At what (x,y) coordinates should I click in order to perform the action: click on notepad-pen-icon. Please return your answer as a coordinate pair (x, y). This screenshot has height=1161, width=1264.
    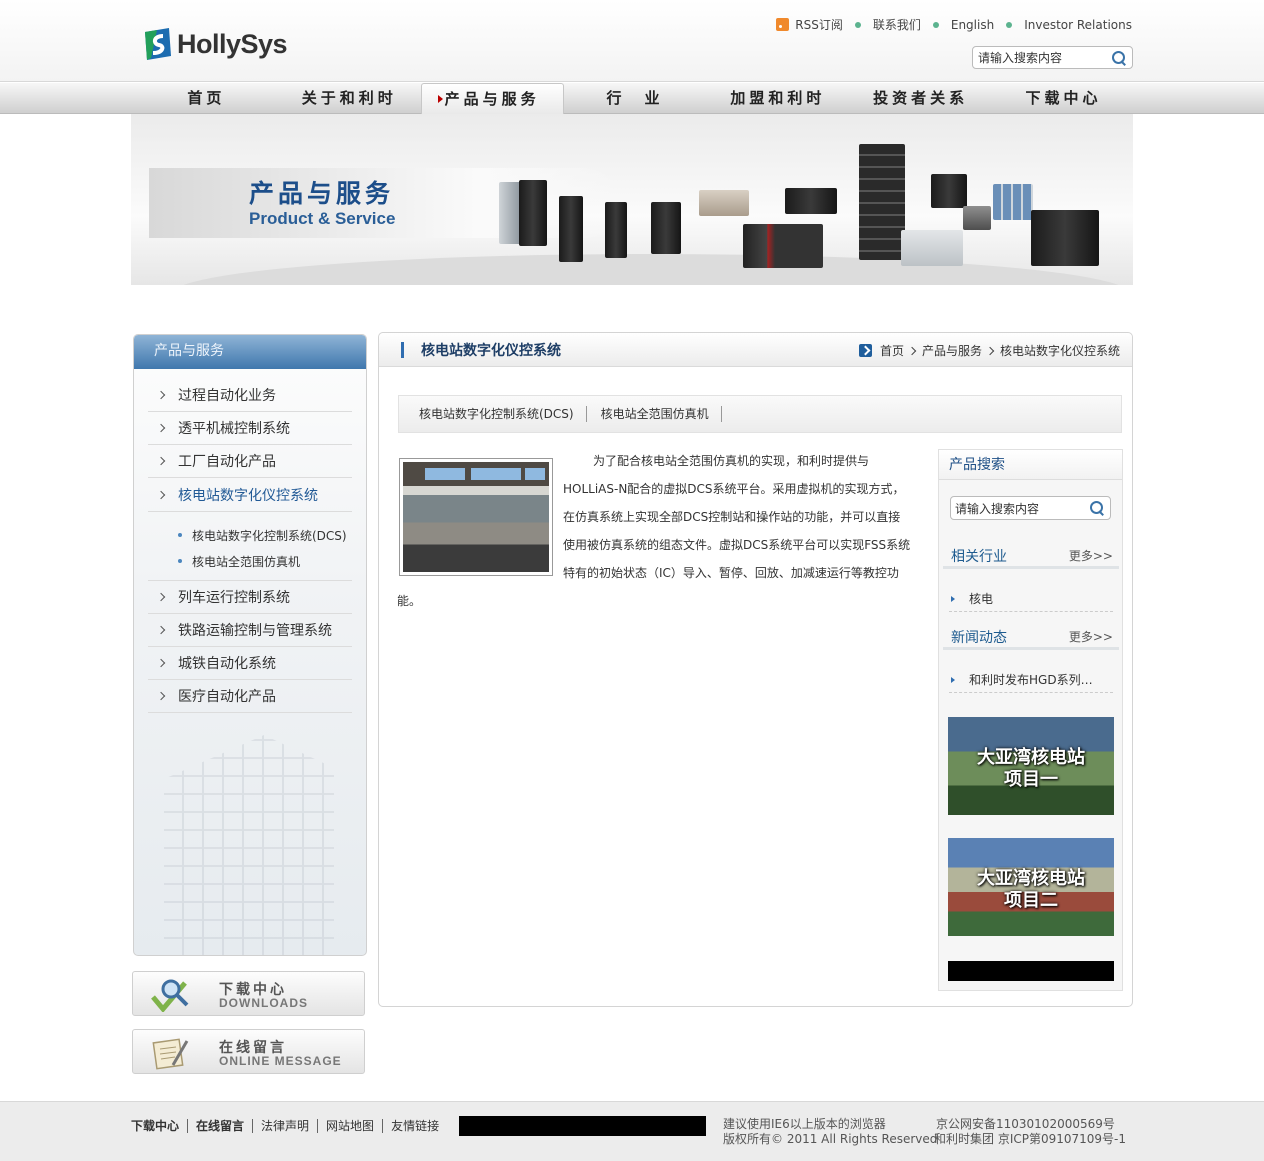
    Looking at the image, I should click on (170, 1054).